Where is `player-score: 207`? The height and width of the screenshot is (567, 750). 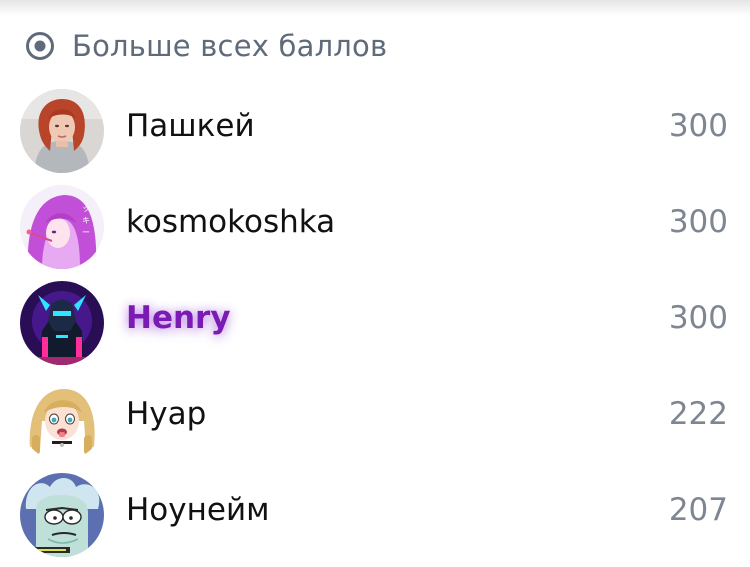 player-score: 207 is located at coordinates (698, 510).